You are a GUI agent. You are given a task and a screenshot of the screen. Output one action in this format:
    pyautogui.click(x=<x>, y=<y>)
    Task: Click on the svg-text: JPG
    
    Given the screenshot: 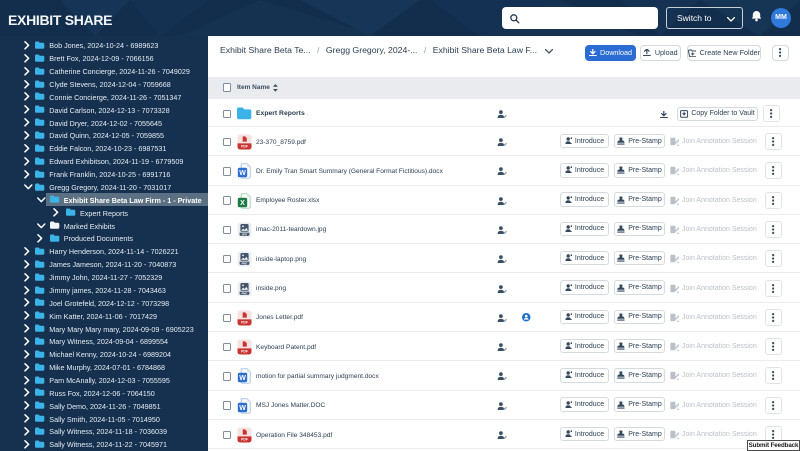 What is the action you would take?
    pyautogui.click(x=244, y=235)
    